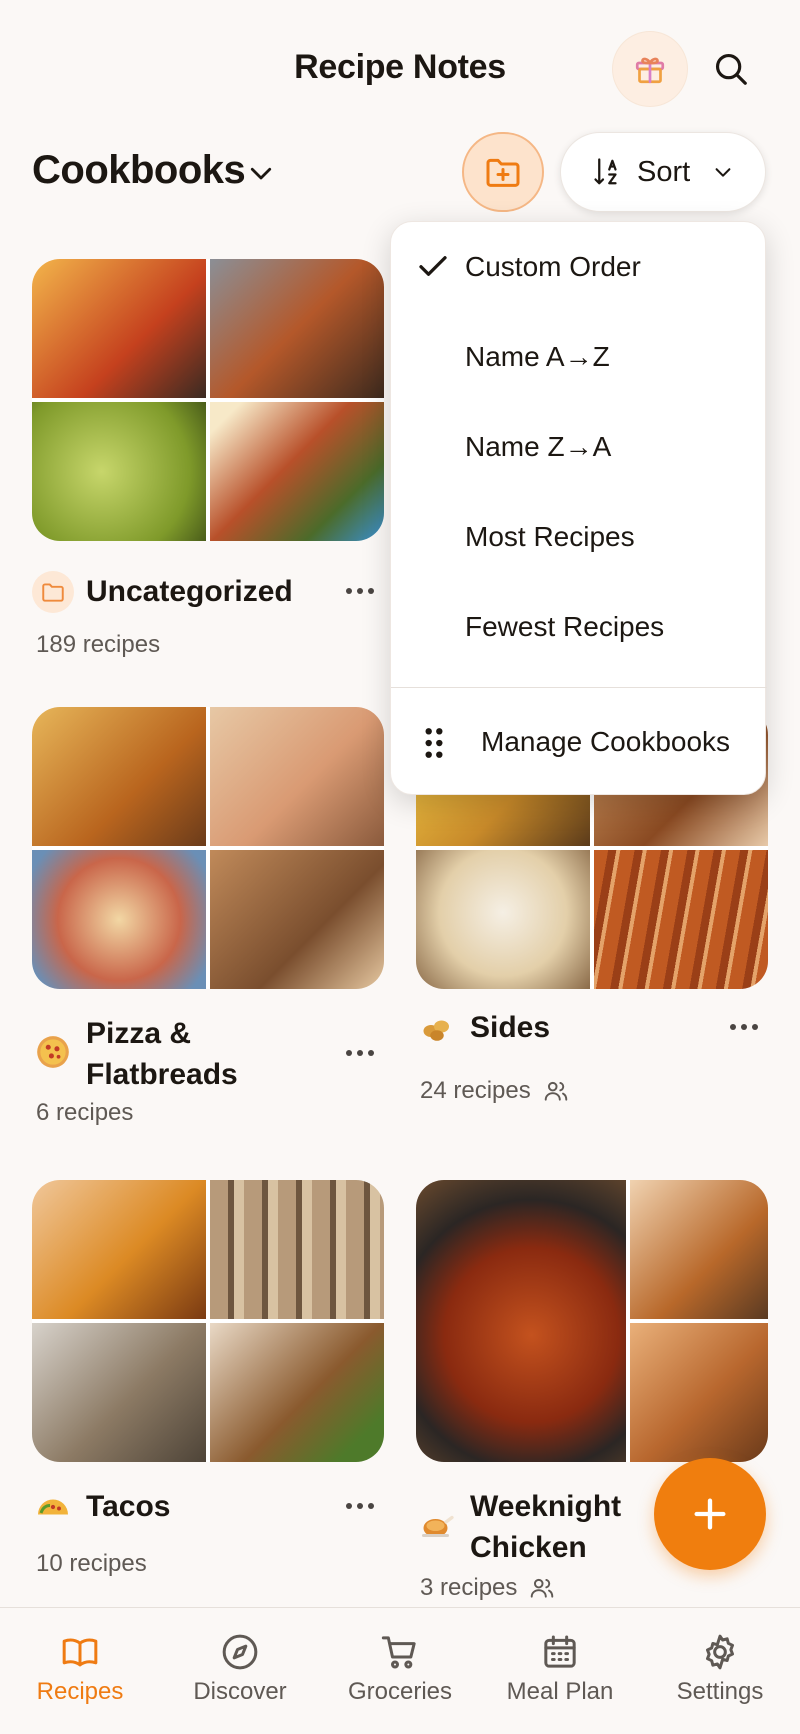 The height and width of the screenshot is (1734, 800). What do you see at coordinates (139, 170) in the screenshot?
I see `cookbooks-title: Cookbooks` at bounding box center [139, 170].